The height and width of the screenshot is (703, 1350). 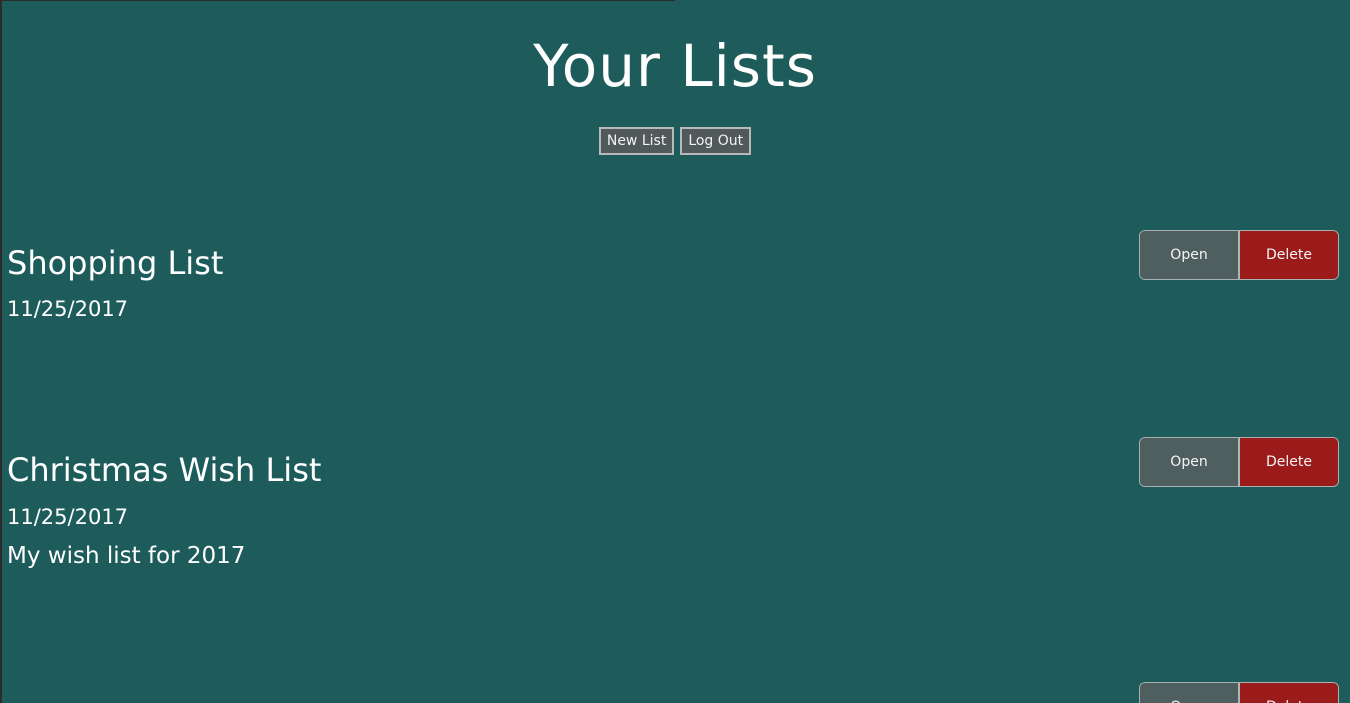 What do you see at coordinates (716, 141) in the screenshot?
I see `log-out-button: Log Out` at bounding box center [716, 141].